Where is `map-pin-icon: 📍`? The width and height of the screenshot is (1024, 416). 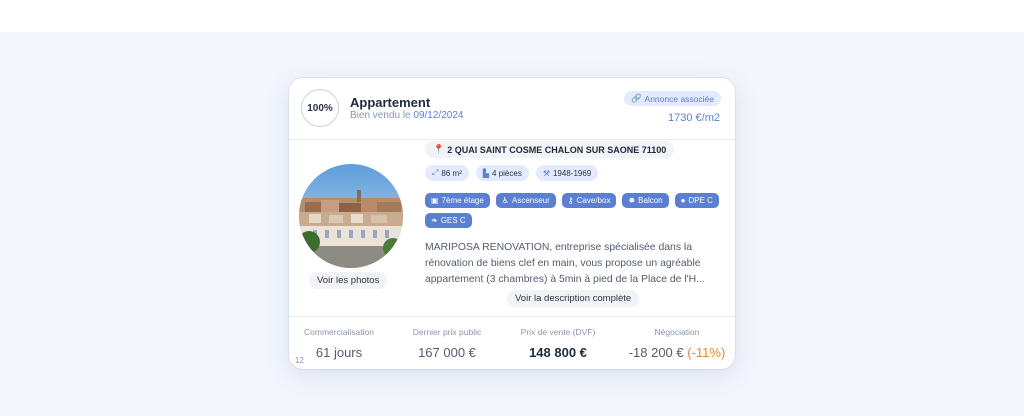
map-pin-icon: 📍 is located at coordinates (439, 149).